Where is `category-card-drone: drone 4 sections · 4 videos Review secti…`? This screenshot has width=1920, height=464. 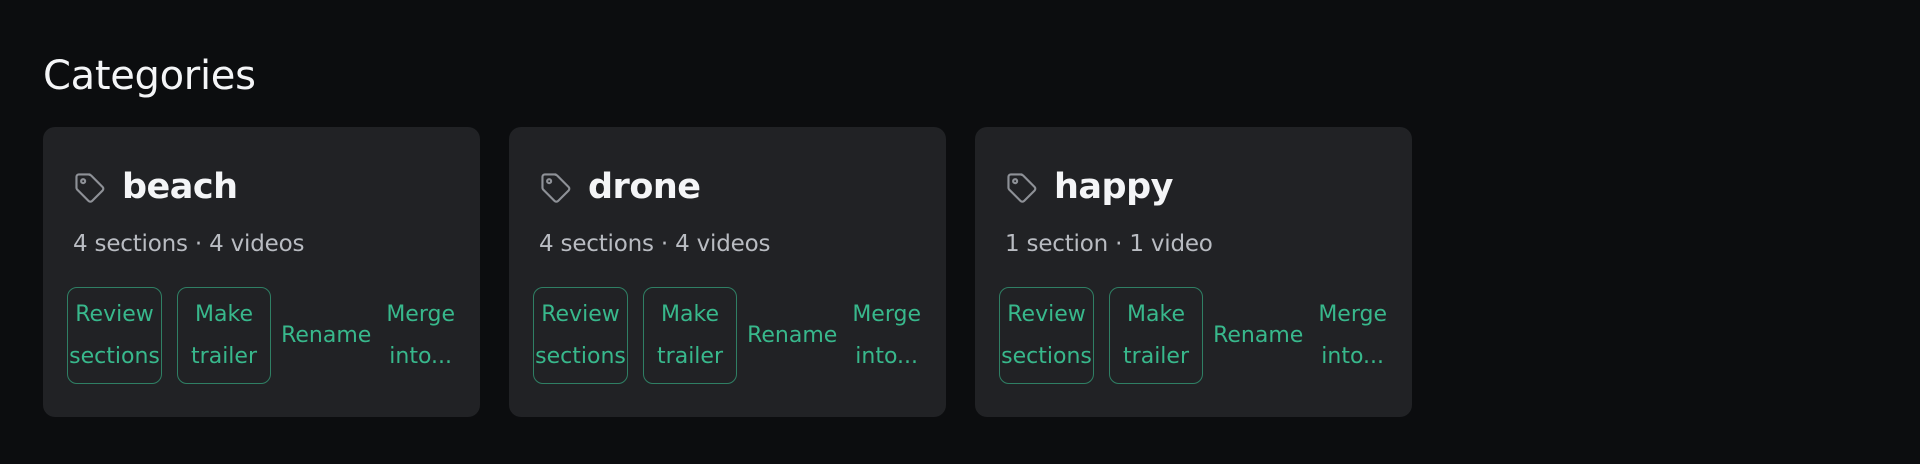
category-card-drone: drone 4 sections · 4 videos Review secti… is located at coordinates (727, 272).